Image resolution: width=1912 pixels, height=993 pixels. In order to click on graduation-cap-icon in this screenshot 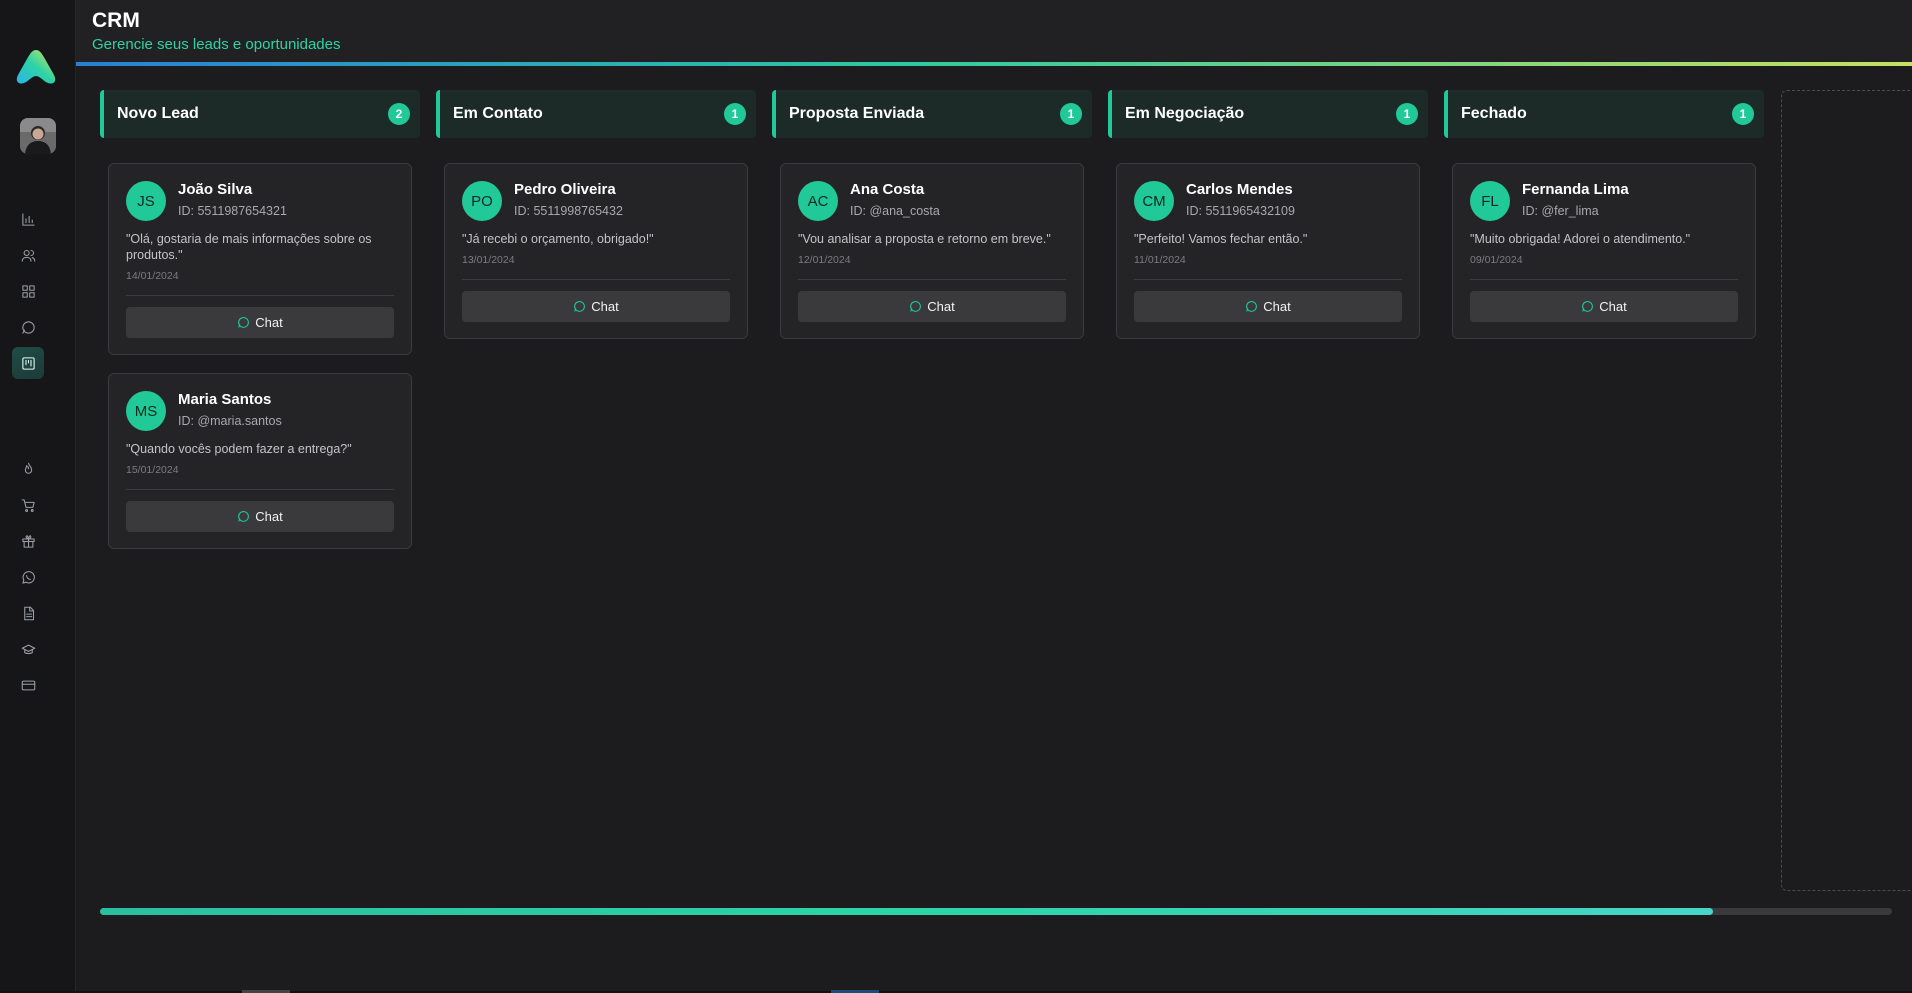, I will do `click(28, 649)`.